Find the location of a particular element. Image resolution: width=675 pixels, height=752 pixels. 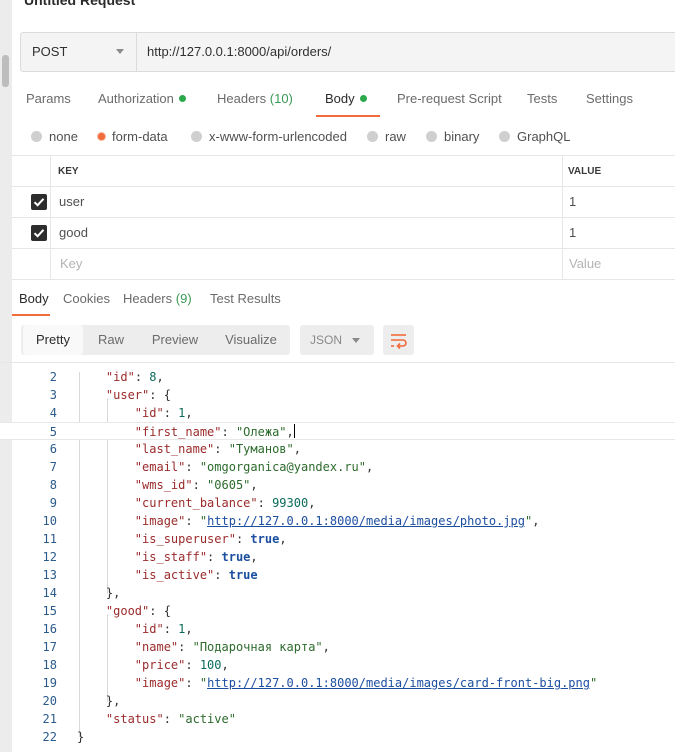

line-number: 21 is located at coordinates (49, 719).